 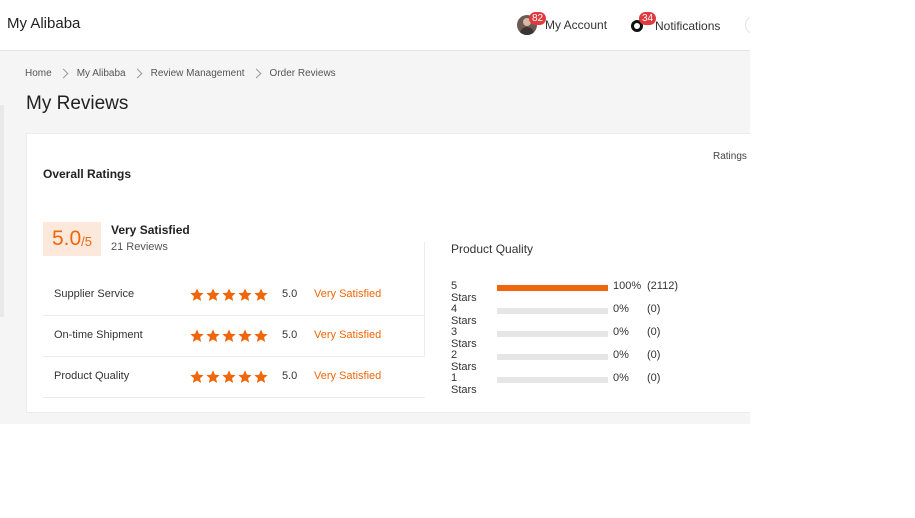 I want to click on rating-row-on-time-shipment: On-time Shipment 5.0 Very Satisfied, so click(x=234, y=336).